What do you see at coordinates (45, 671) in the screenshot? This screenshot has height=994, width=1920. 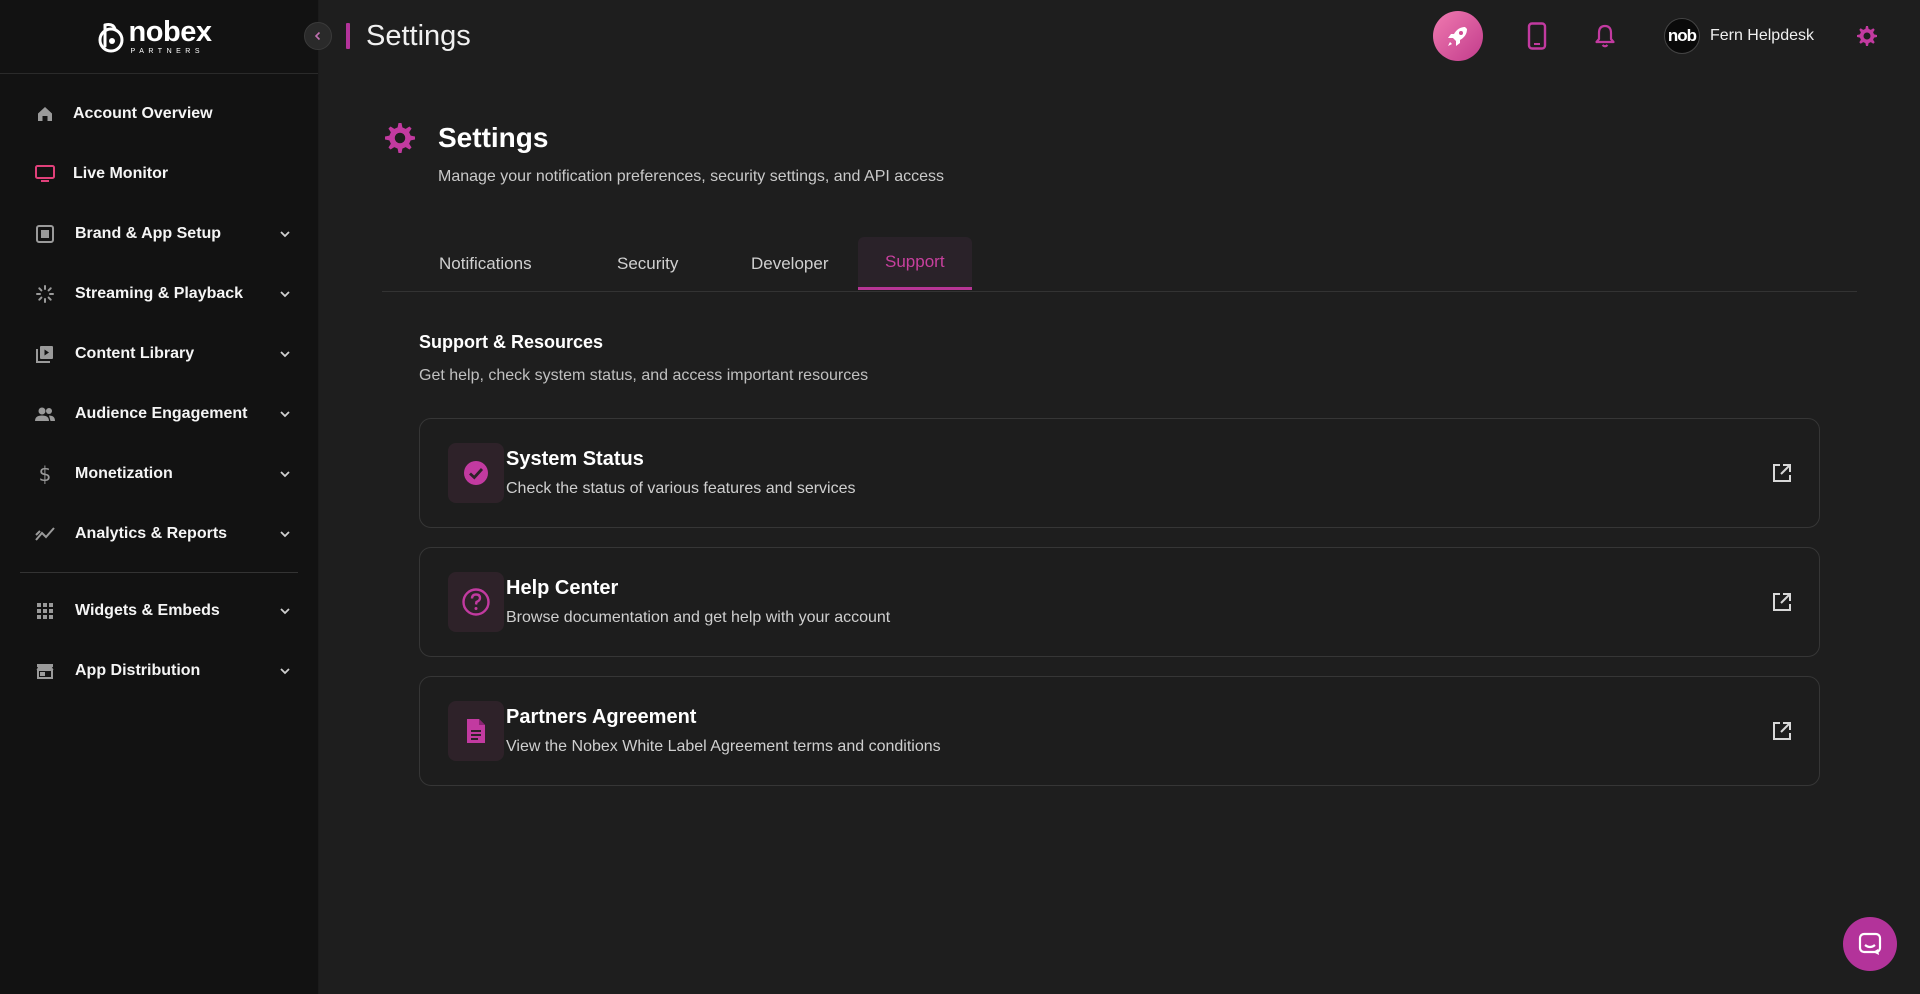 I see `store-icon` at bounding box center [45, 671].